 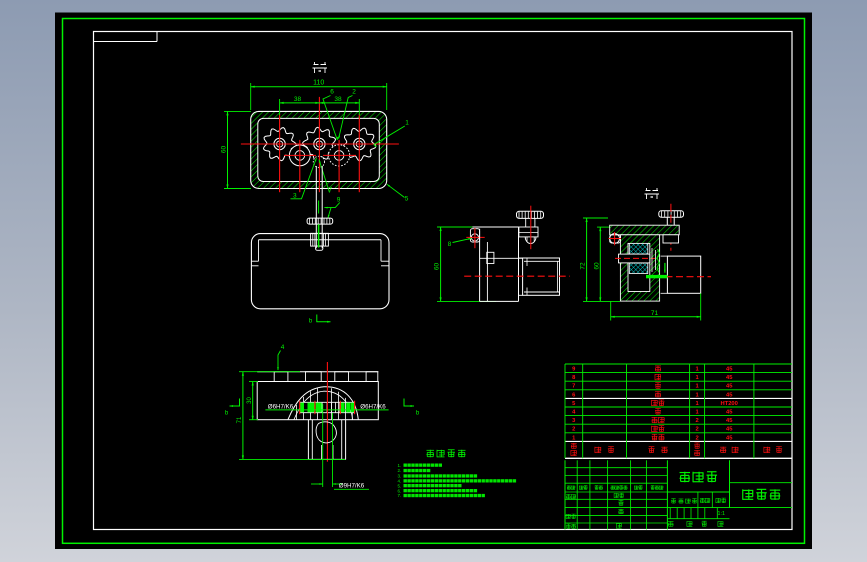 I want to click on svg-text: 1, so click(x=407, y=123).